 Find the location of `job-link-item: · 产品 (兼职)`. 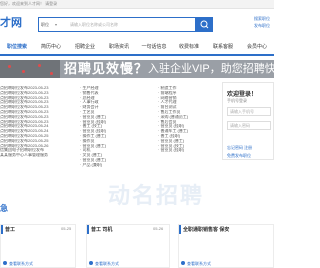

job-link-item: · 产品 (兼职) is located at coordinates (104, 165).